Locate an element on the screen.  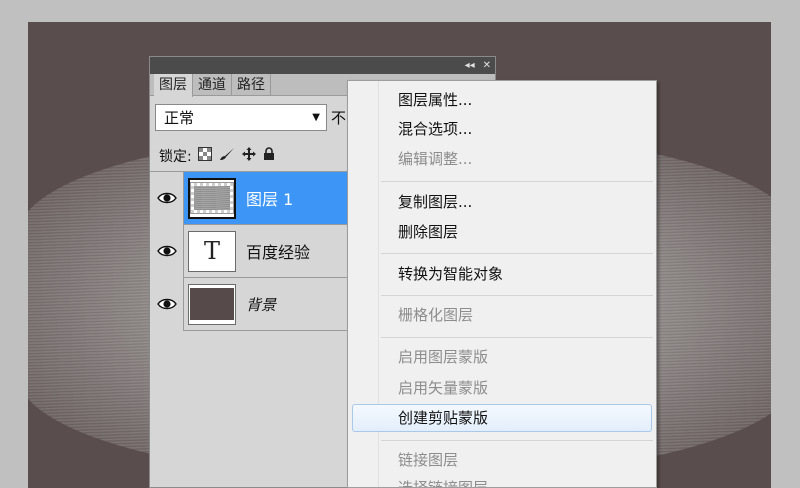
blend-mode-value: 正常 is located at coordinates (179, 118).